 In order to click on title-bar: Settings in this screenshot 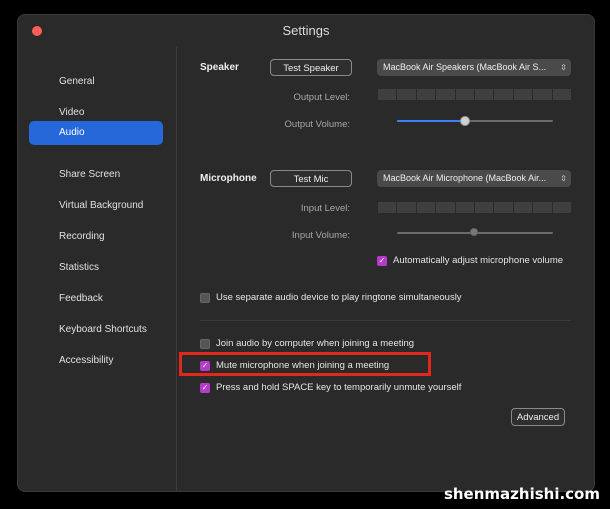, I will do `click(306, 31)`.